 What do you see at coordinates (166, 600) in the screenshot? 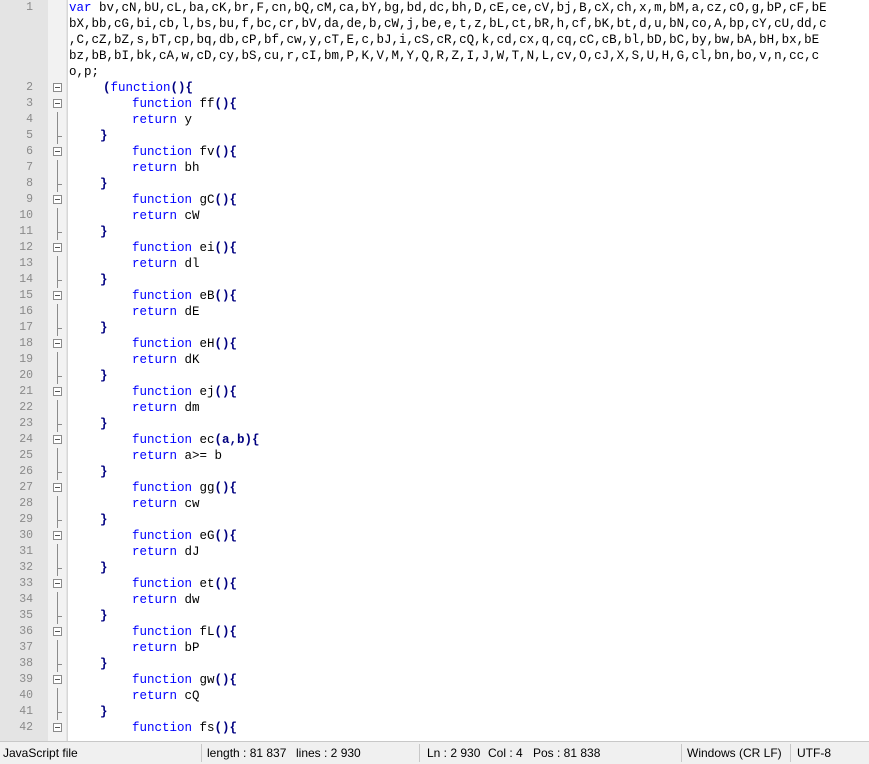
I see `code-text: return dw` at bounding box center [166, 600].